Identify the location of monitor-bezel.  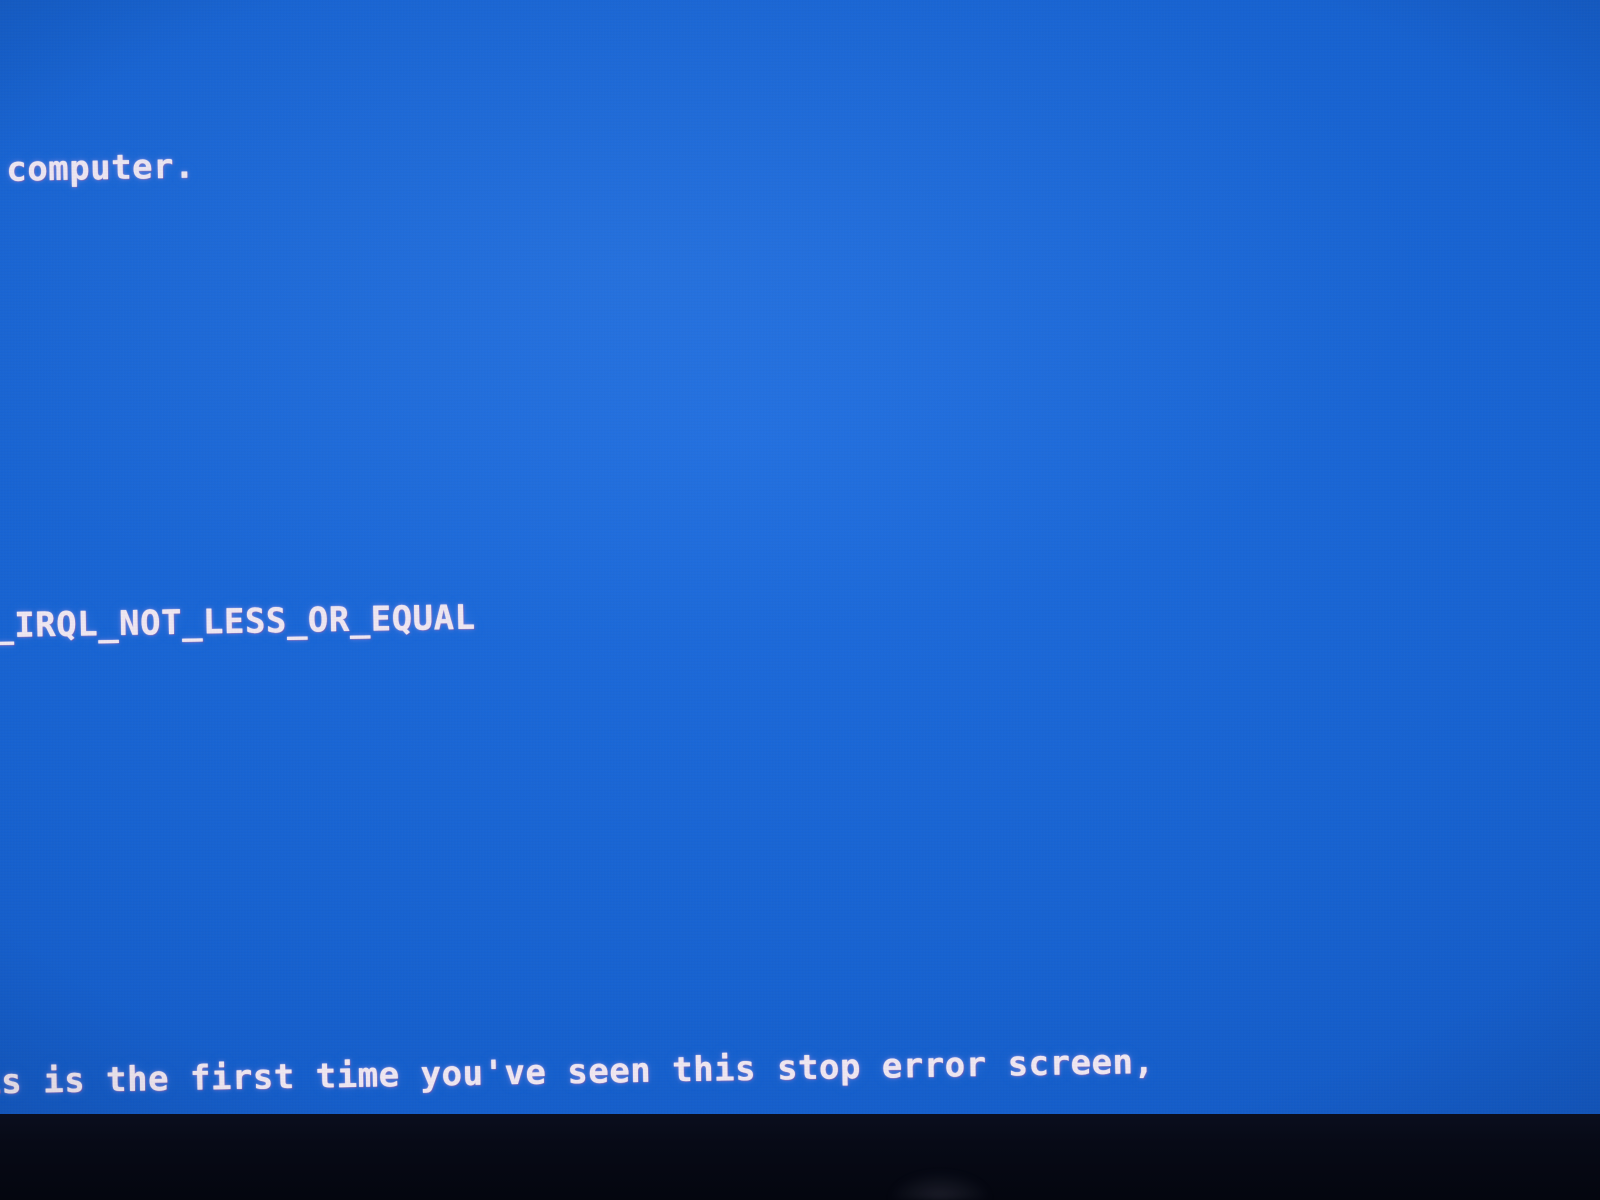
(800, 1157).